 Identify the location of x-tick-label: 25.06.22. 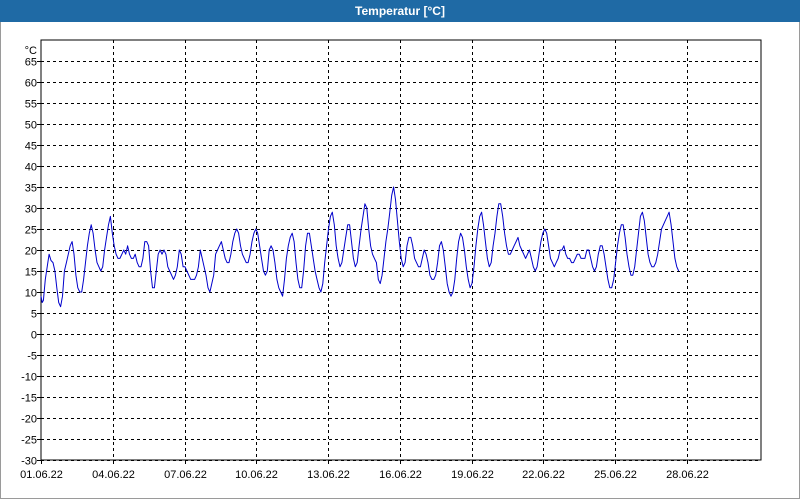
(615, 475).